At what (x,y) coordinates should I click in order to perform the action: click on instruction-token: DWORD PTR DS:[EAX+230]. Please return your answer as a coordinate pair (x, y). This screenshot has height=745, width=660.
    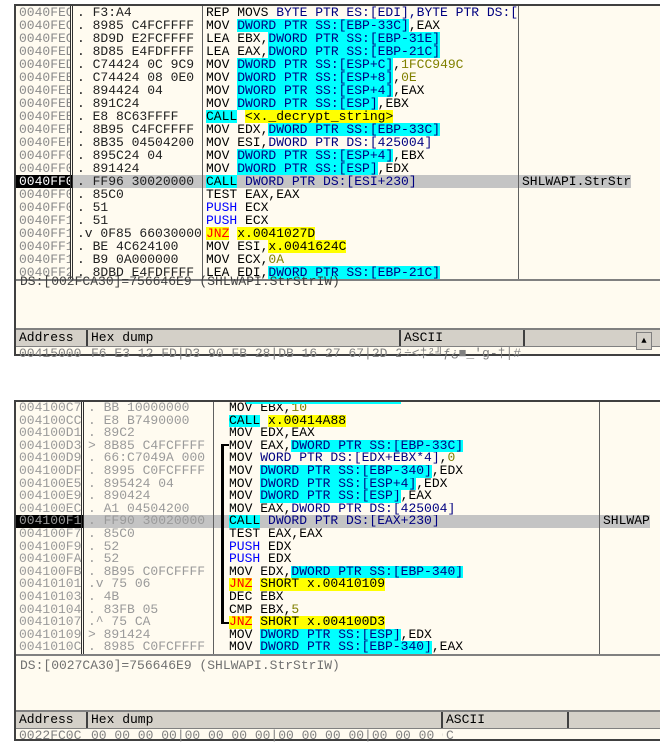
    Looking at the image, I should click on (350, 521).